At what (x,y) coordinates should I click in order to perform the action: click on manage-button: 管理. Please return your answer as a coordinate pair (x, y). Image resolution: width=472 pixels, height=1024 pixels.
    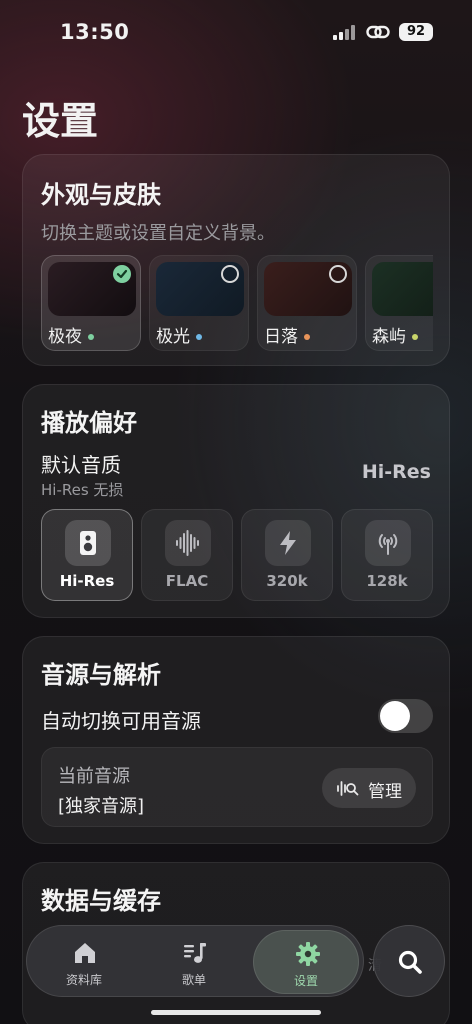
    Looking at the image, I should click on (369, 788).